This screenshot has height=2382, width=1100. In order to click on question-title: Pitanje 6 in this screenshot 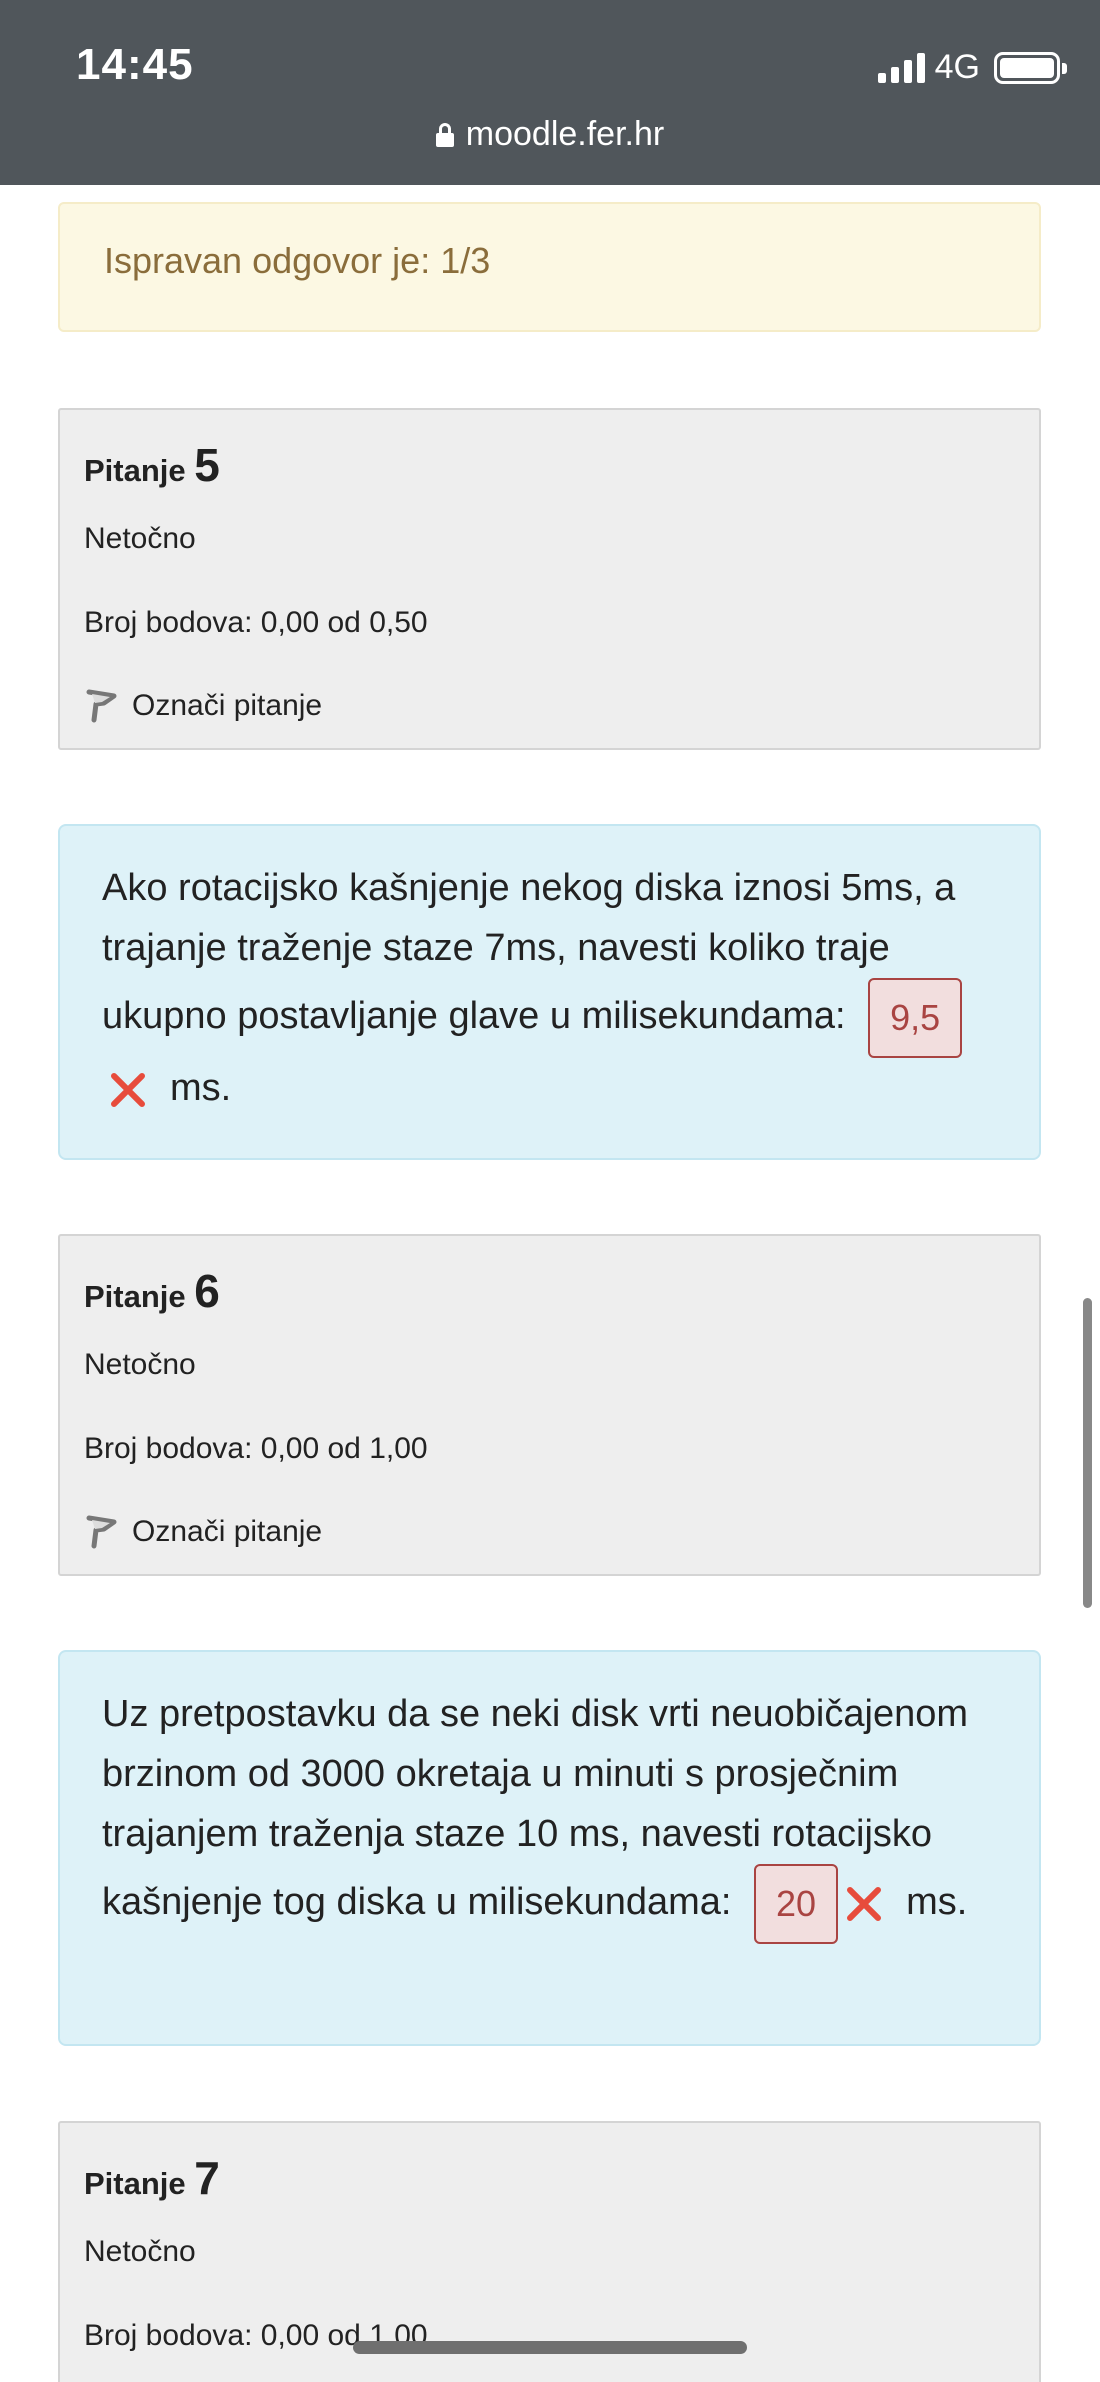, I will do `click(152, 1291)`.